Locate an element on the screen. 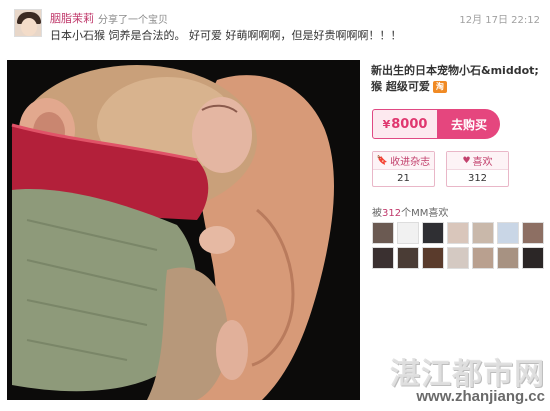 This screenshot has height=411, width=550. username-link: 胭脂茉莉 is located at coordinates (72, 18).